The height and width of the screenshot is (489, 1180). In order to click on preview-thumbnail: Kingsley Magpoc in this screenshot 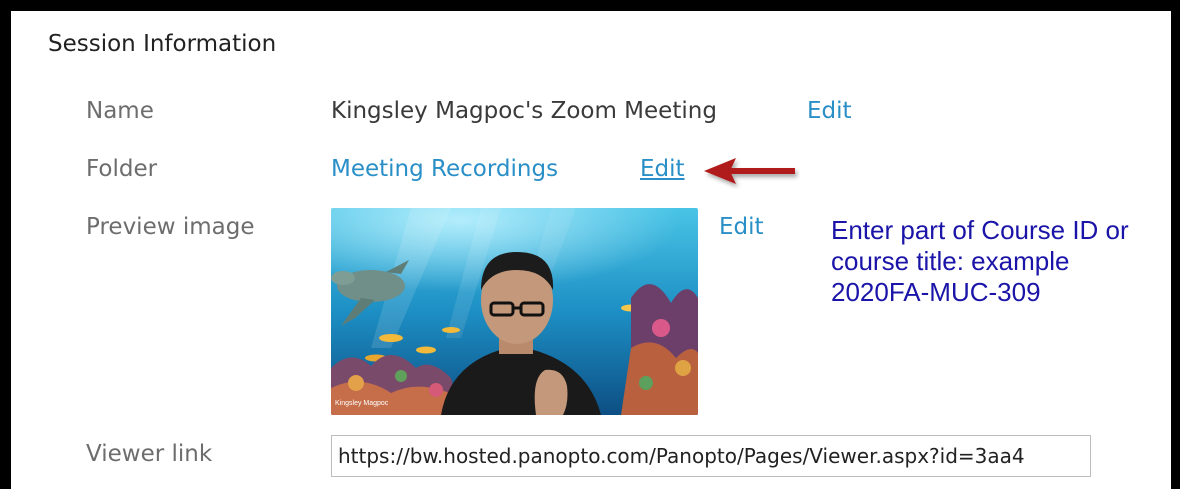, I will do `click(514, 311)`.